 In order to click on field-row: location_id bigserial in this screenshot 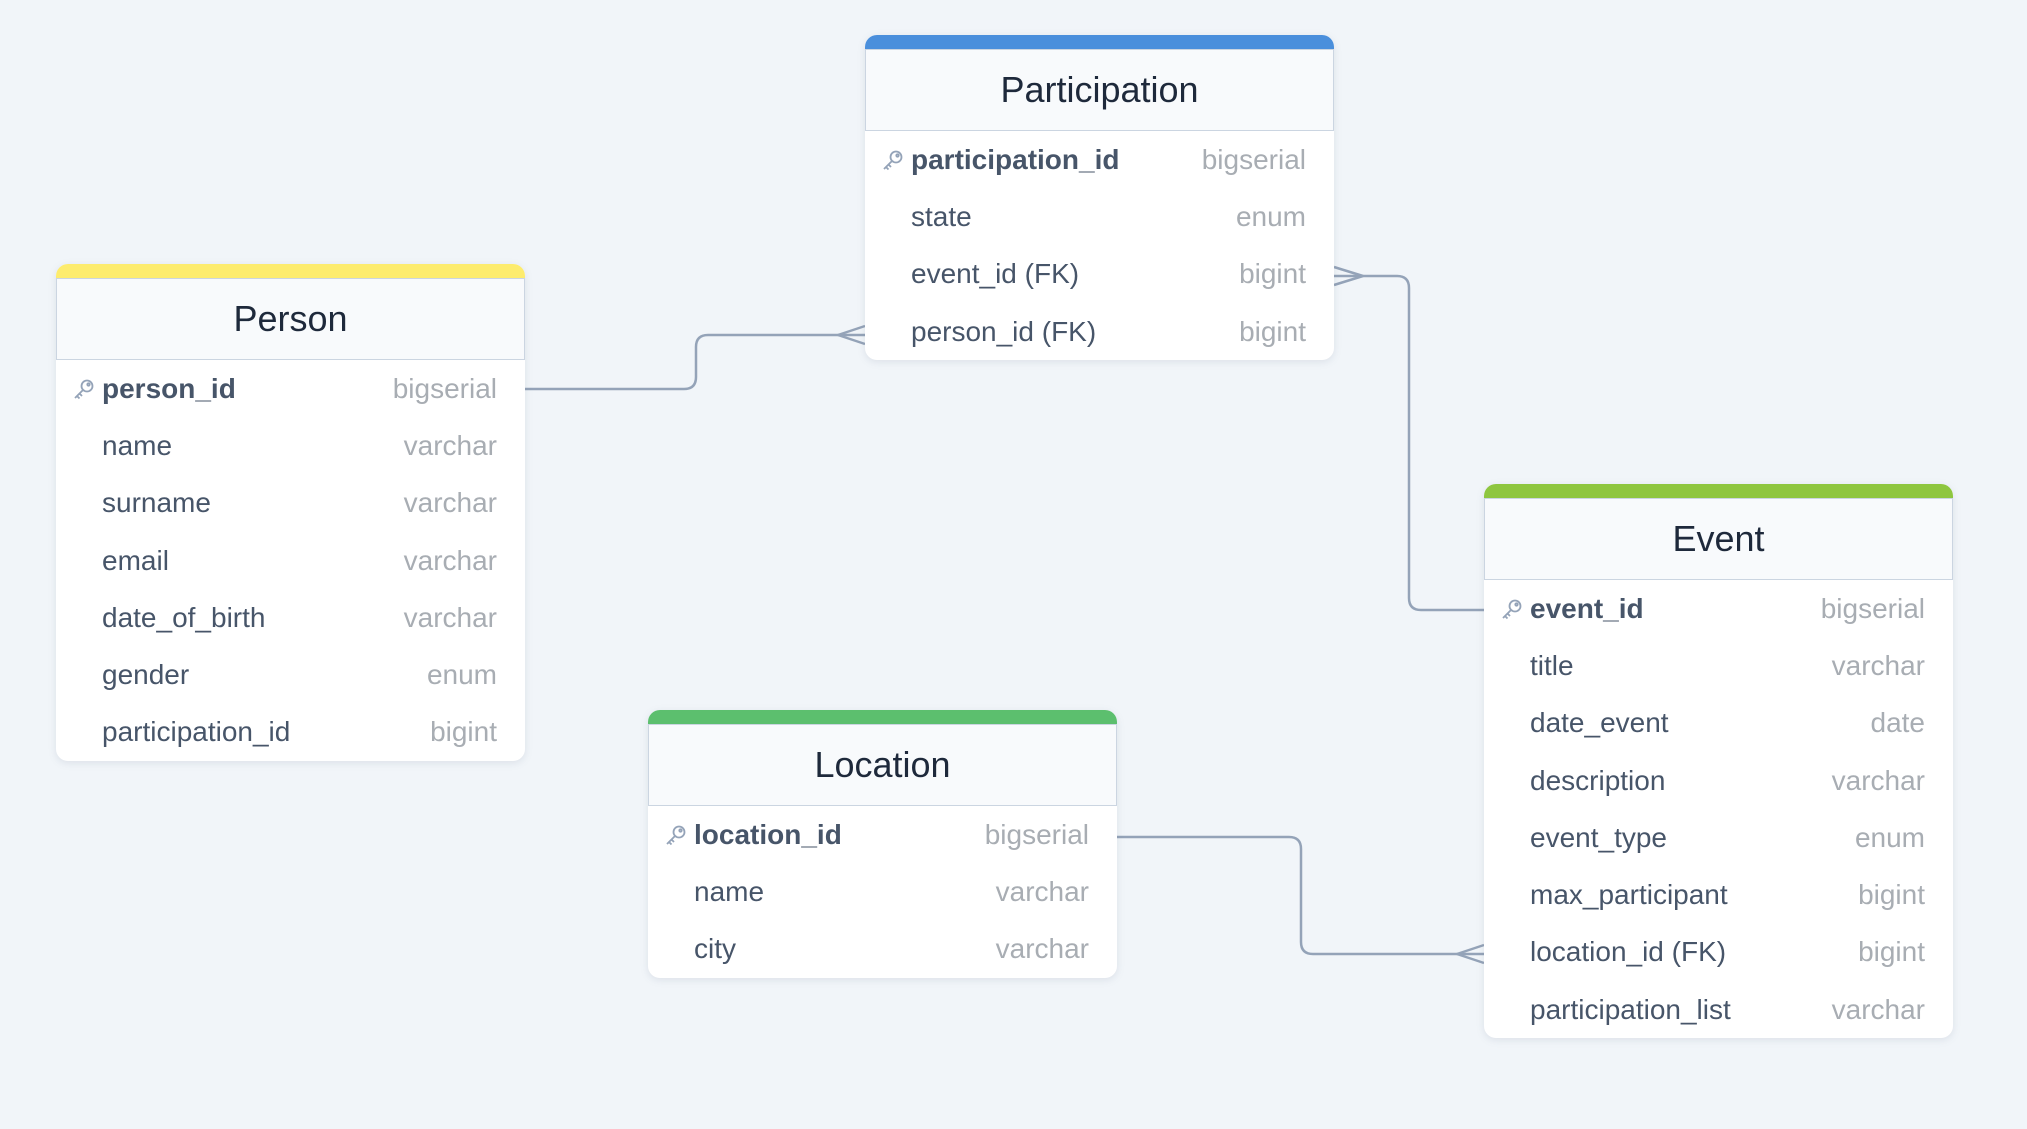, I will do `click(882, 834)`.